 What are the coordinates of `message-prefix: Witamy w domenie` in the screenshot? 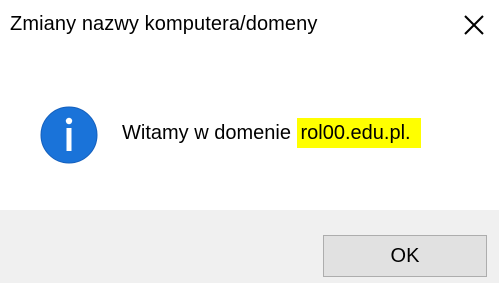 It's located at (209, 133).